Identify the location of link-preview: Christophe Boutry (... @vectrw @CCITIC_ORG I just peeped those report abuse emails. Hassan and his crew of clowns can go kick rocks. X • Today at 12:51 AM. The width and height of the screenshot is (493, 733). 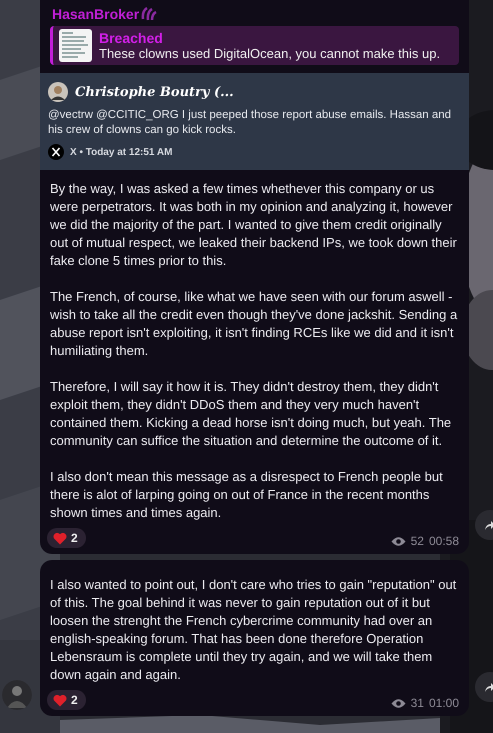
(254, 121).